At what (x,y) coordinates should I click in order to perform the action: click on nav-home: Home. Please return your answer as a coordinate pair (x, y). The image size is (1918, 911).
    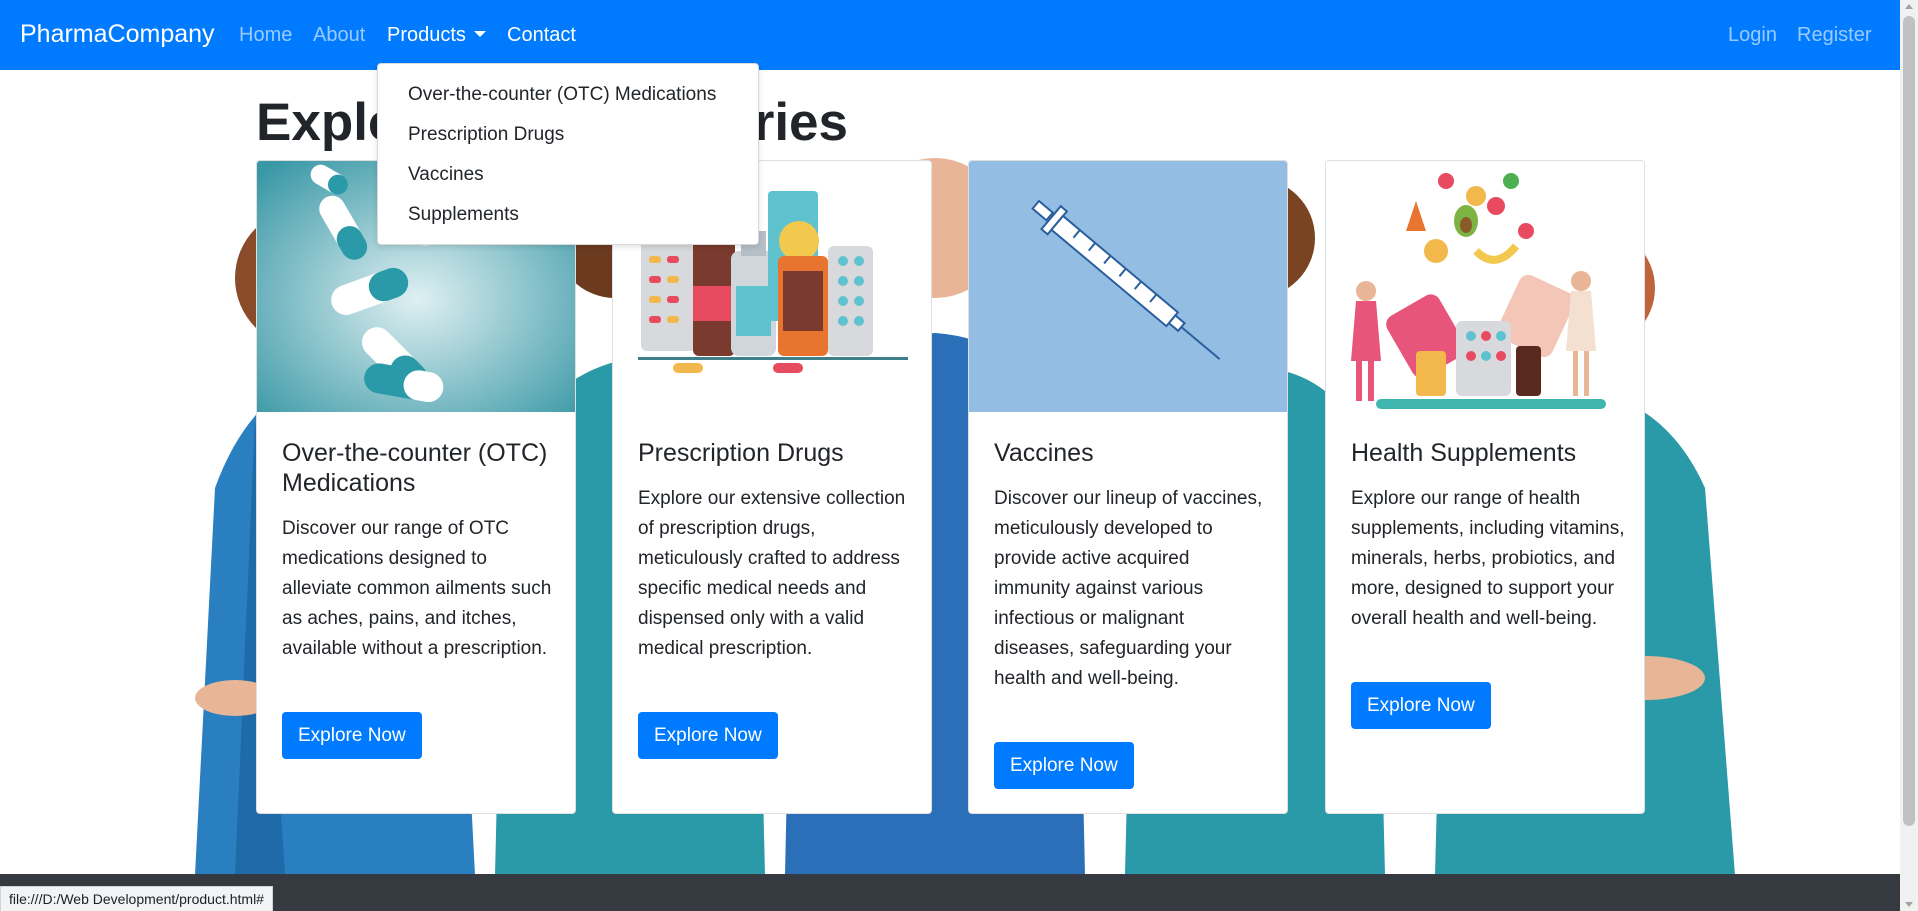
    Looking at the image, I should click on (265, 35).